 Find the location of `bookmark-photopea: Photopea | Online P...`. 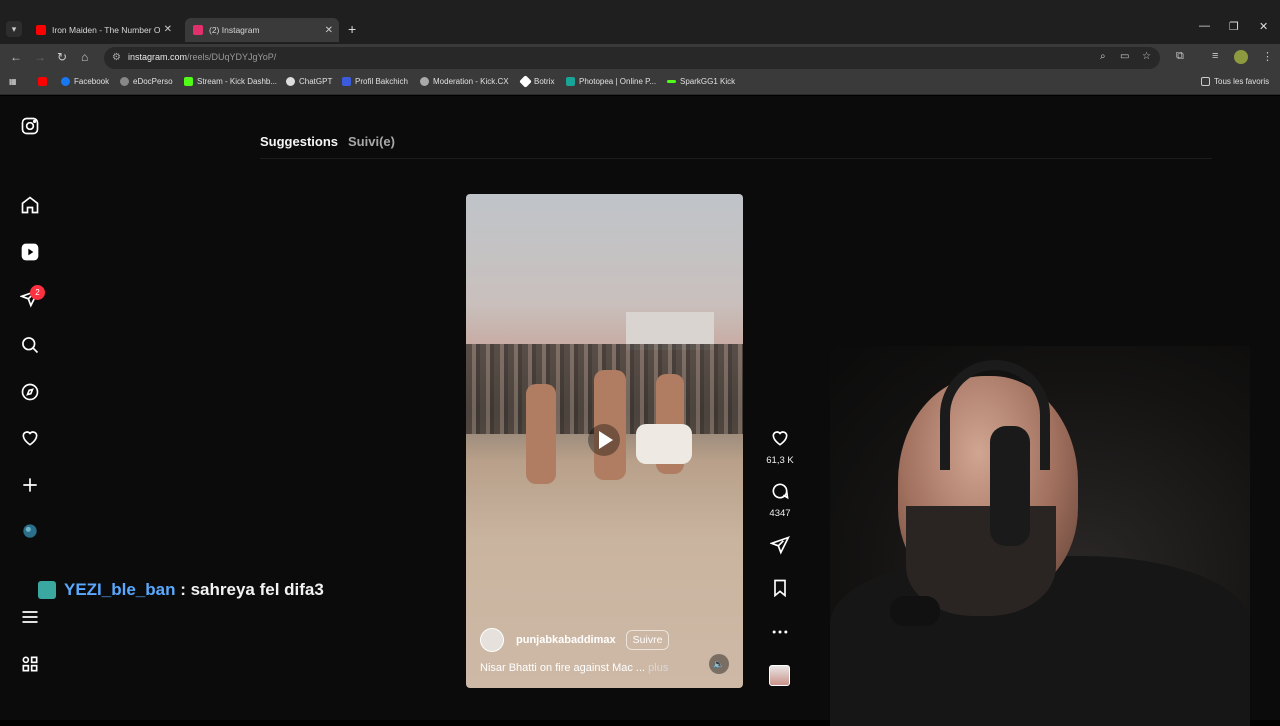

bookmark-photopea: Photopea | Online P... is located at coordinates (611, 81).